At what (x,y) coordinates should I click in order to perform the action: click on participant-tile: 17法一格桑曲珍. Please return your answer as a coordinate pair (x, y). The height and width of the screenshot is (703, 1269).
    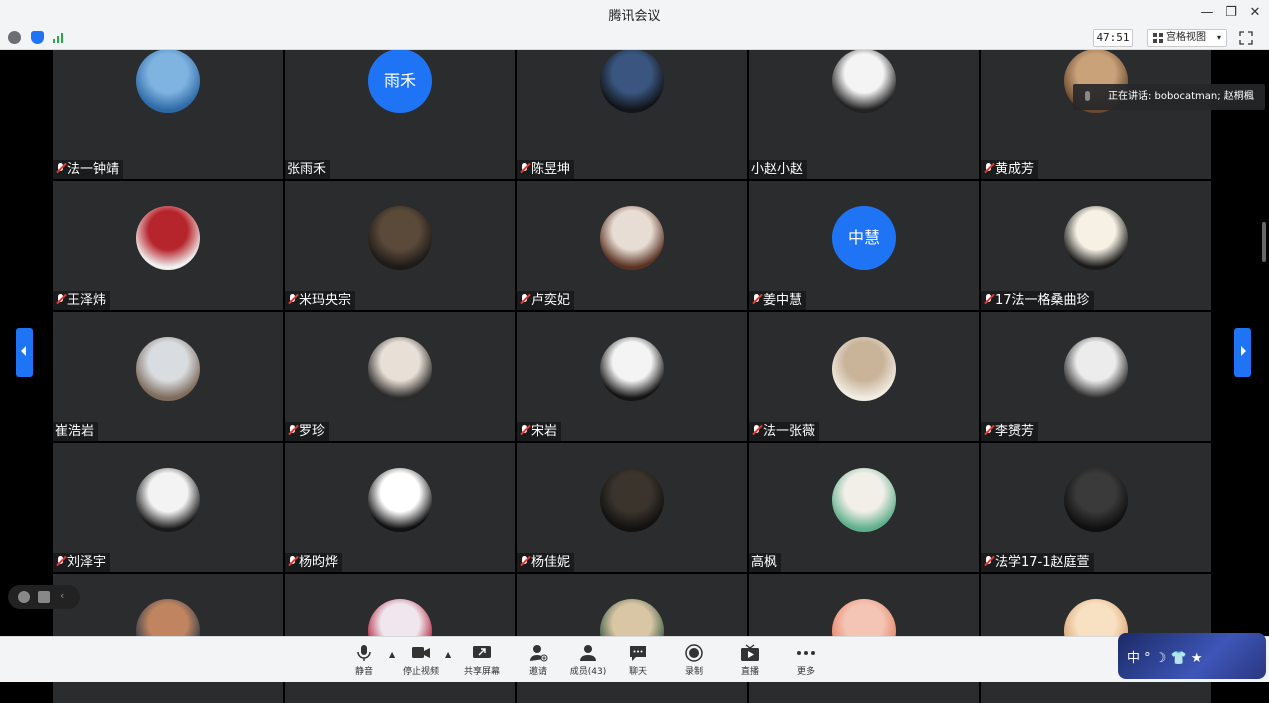
    Looking at the image, I should click on (1096, 245).